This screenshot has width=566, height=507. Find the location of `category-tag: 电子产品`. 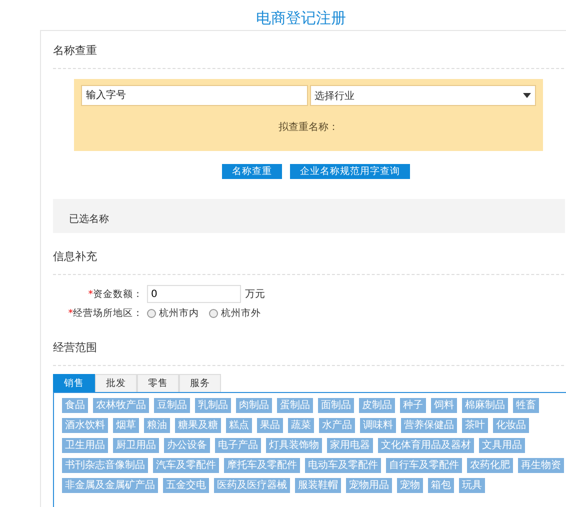

category-tag: 电子产品 is located at coordinates (238, 445).